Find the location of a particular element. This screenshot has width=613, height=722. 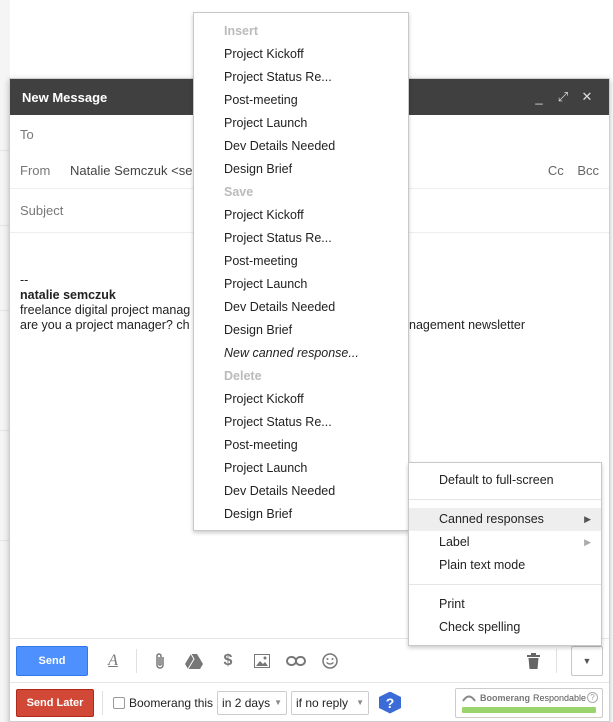

when-value: in 2 days is located at coordinates (246, 702).